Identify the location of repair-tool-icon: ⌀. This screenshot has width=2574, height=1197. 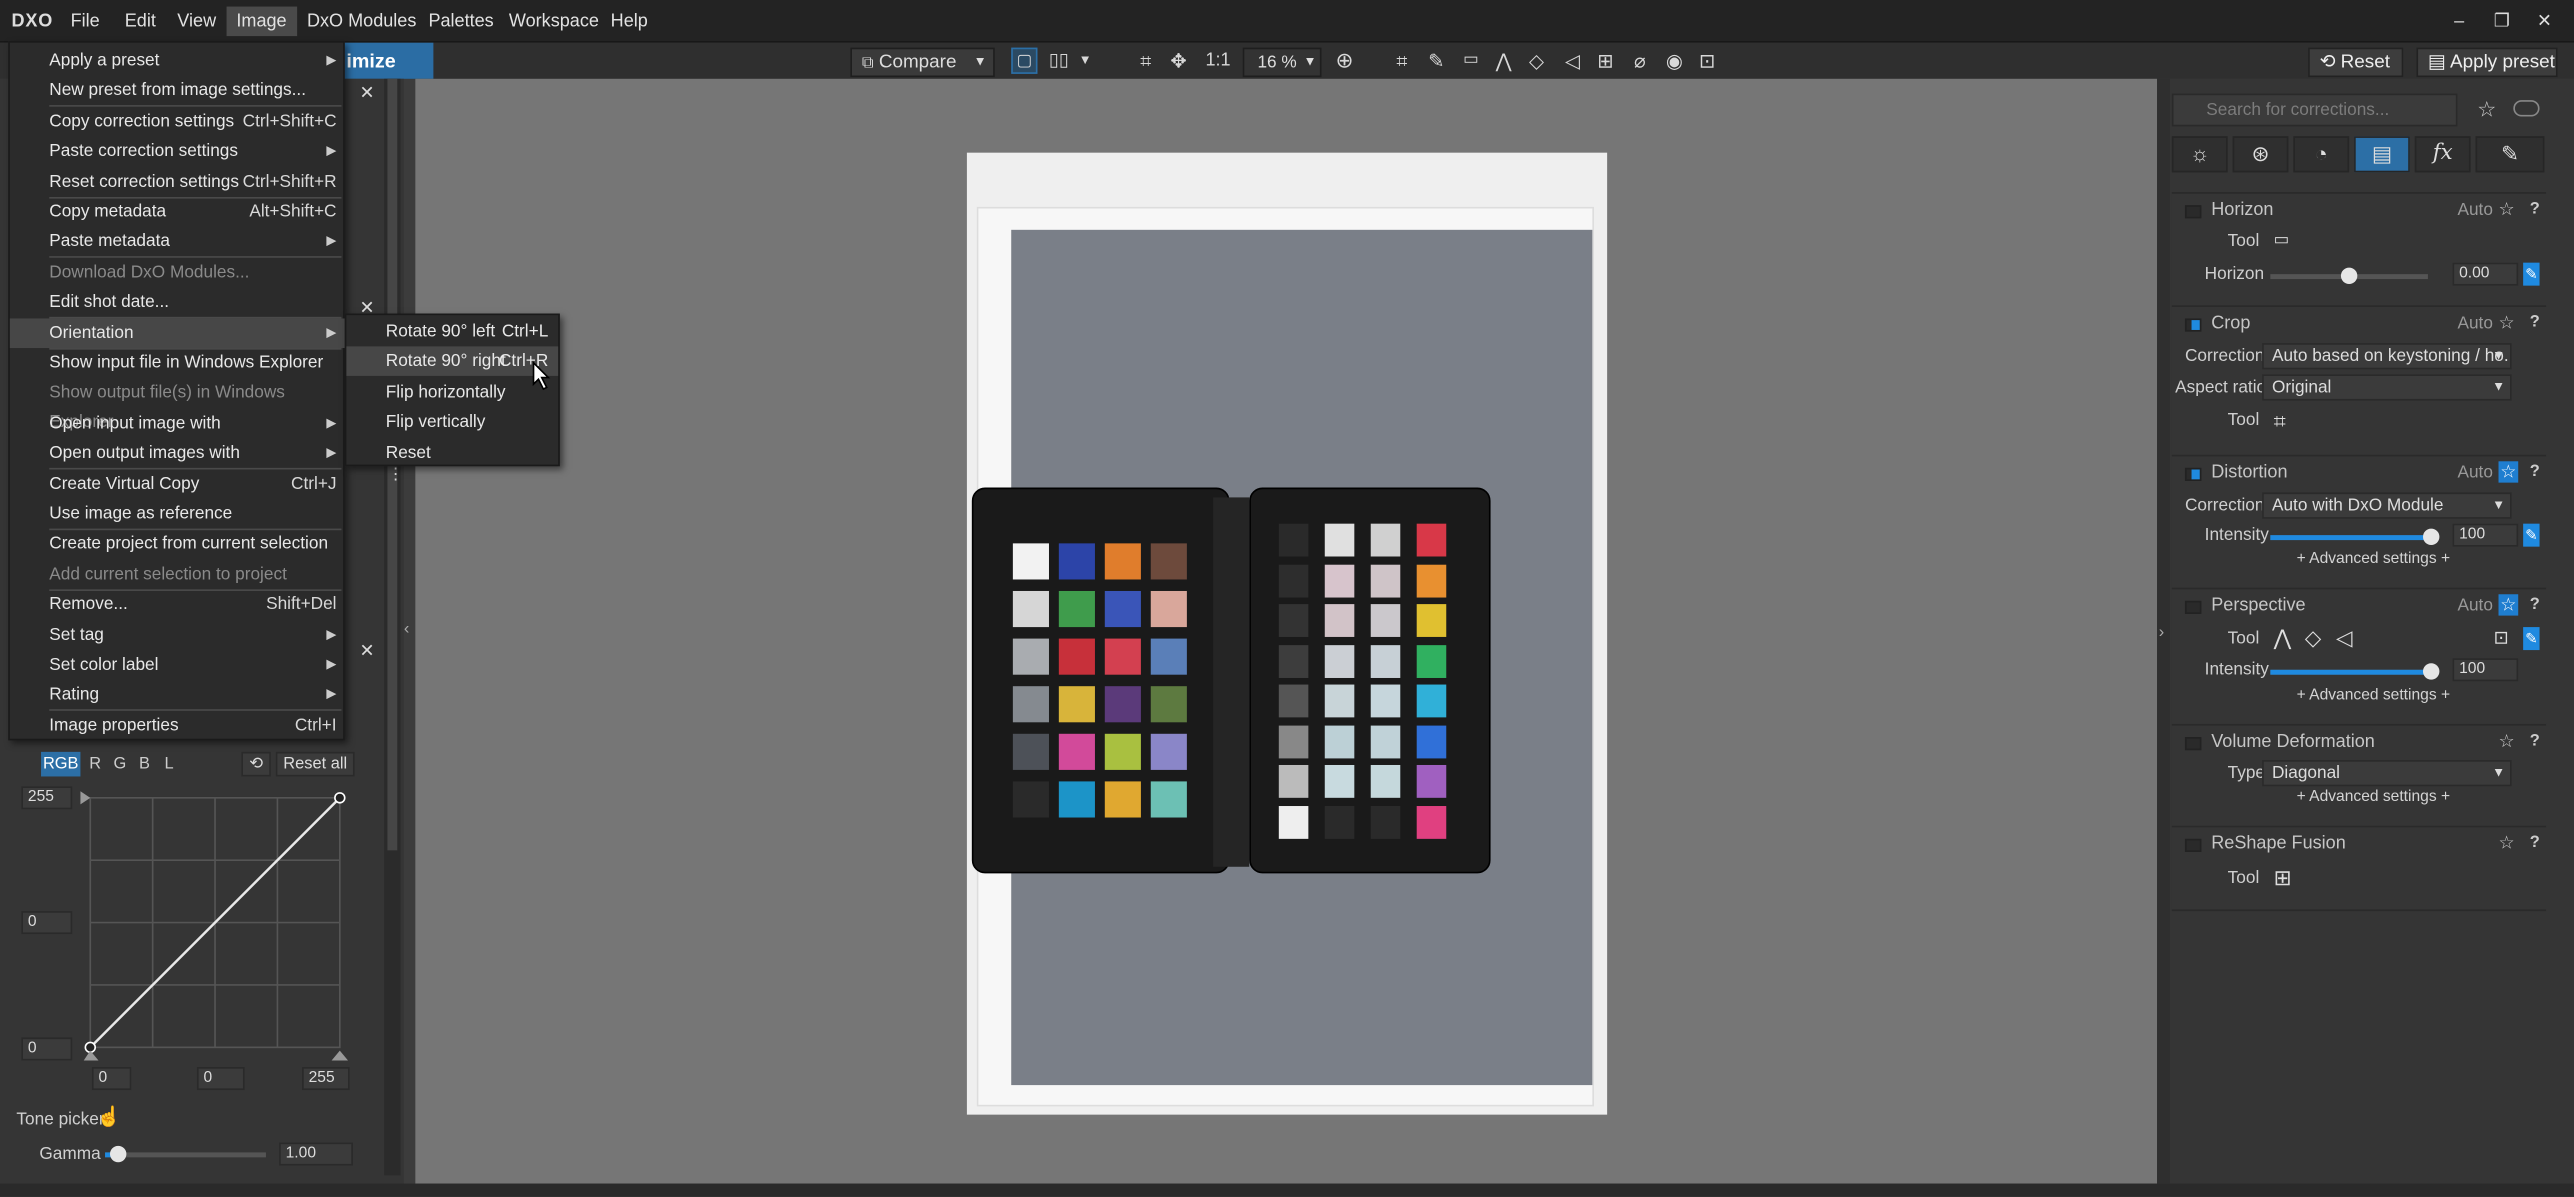
(1640, 61).